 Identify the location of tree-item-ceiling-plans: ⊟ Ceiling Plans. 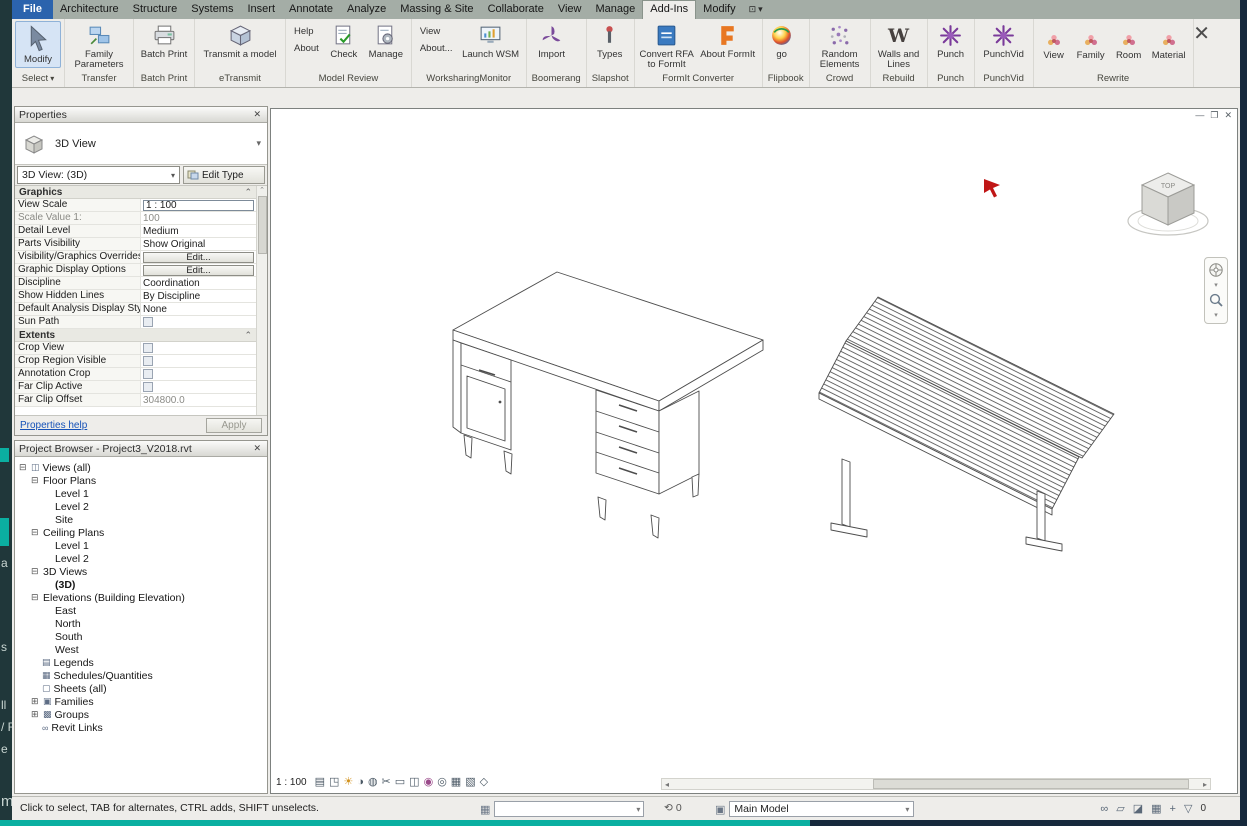
(141, 532).